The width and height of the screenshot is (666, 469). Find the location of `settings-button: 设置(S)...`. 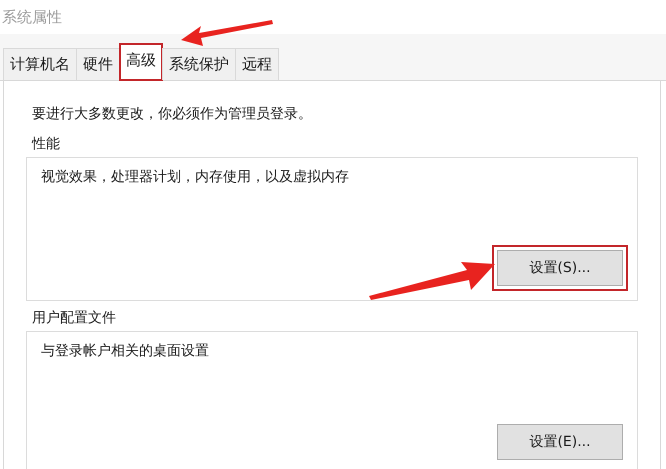

settings-button: 设置(S)... is located at coordinates (560, 268).